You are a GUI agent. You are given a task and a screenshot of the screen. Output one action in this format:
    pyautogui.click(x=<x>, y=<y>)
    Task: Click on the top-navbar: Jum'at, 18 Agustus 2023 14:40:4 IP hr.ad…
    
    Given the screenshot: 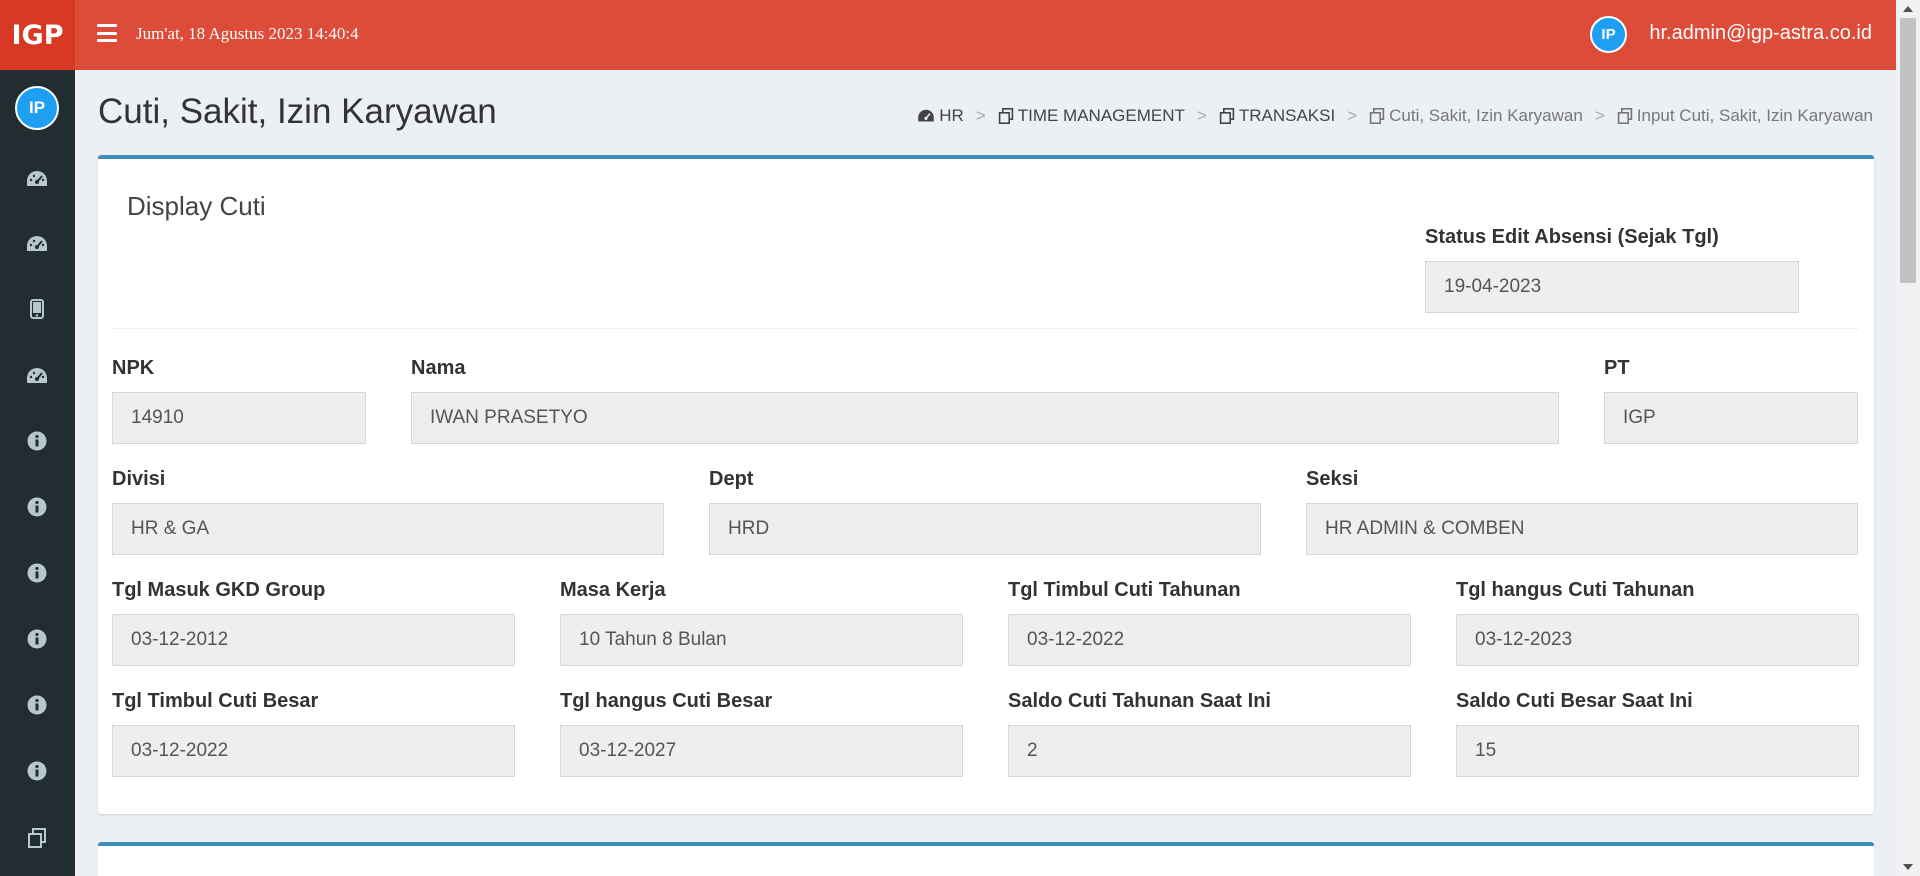 What is the action you would take?
    pyautogui.click(x=985, y=35)
    